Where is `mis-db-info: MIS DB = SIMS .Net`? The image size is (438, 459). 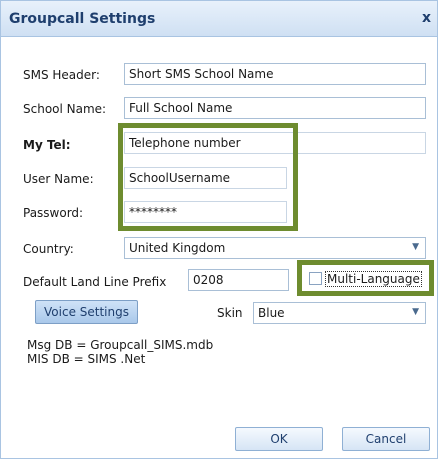
mis-db-info: MIS DB = SIMS .Net is located at coordinates (86, 359).